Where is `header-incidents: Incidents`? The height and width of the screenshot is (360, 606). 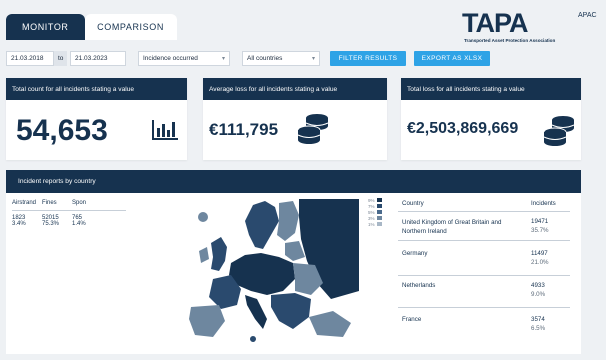 header-incidents: Incidents is located at coordinates (543, 203).